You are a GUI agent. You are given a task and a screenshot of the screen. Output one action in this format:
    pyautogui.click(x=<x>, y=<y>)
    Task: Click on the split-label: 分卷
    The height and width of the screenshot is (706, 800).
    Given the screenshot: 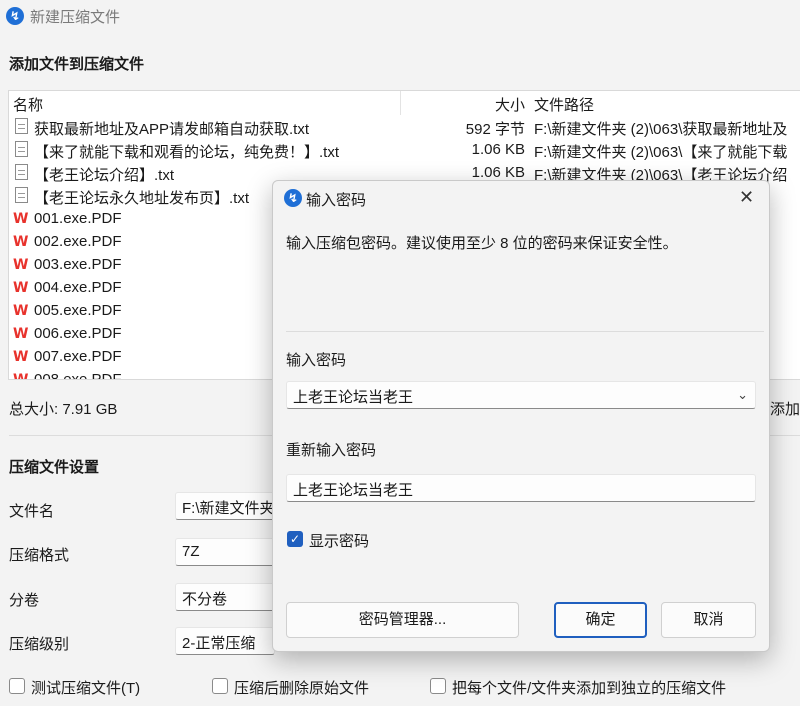 What is the action you would take?
    pyautogui.click(x=24, y=600)
    